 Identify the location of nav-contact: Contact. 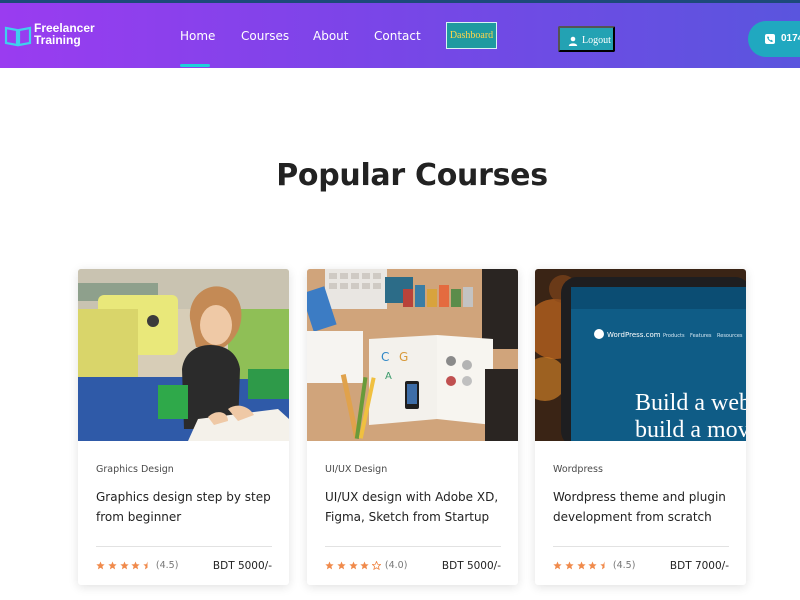
(397, 36).